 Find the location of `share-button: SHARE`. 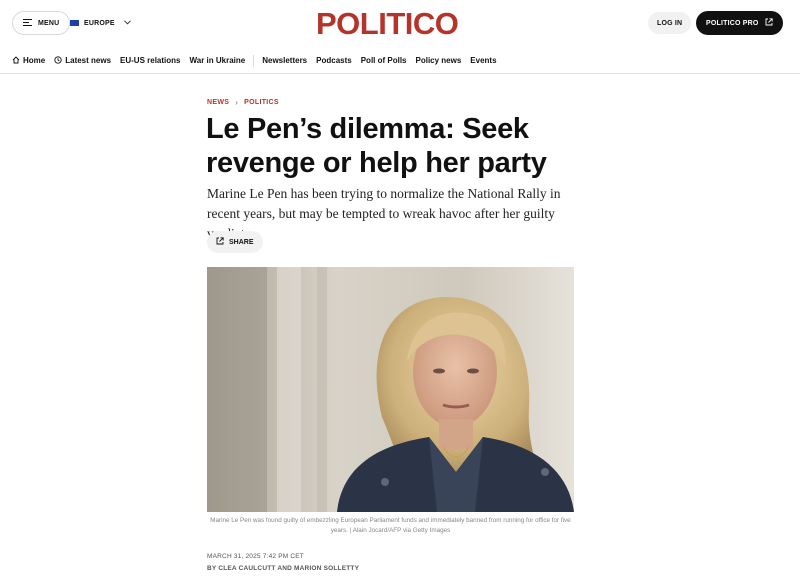

share-button: SHARE is located at coordinates (235, 242).